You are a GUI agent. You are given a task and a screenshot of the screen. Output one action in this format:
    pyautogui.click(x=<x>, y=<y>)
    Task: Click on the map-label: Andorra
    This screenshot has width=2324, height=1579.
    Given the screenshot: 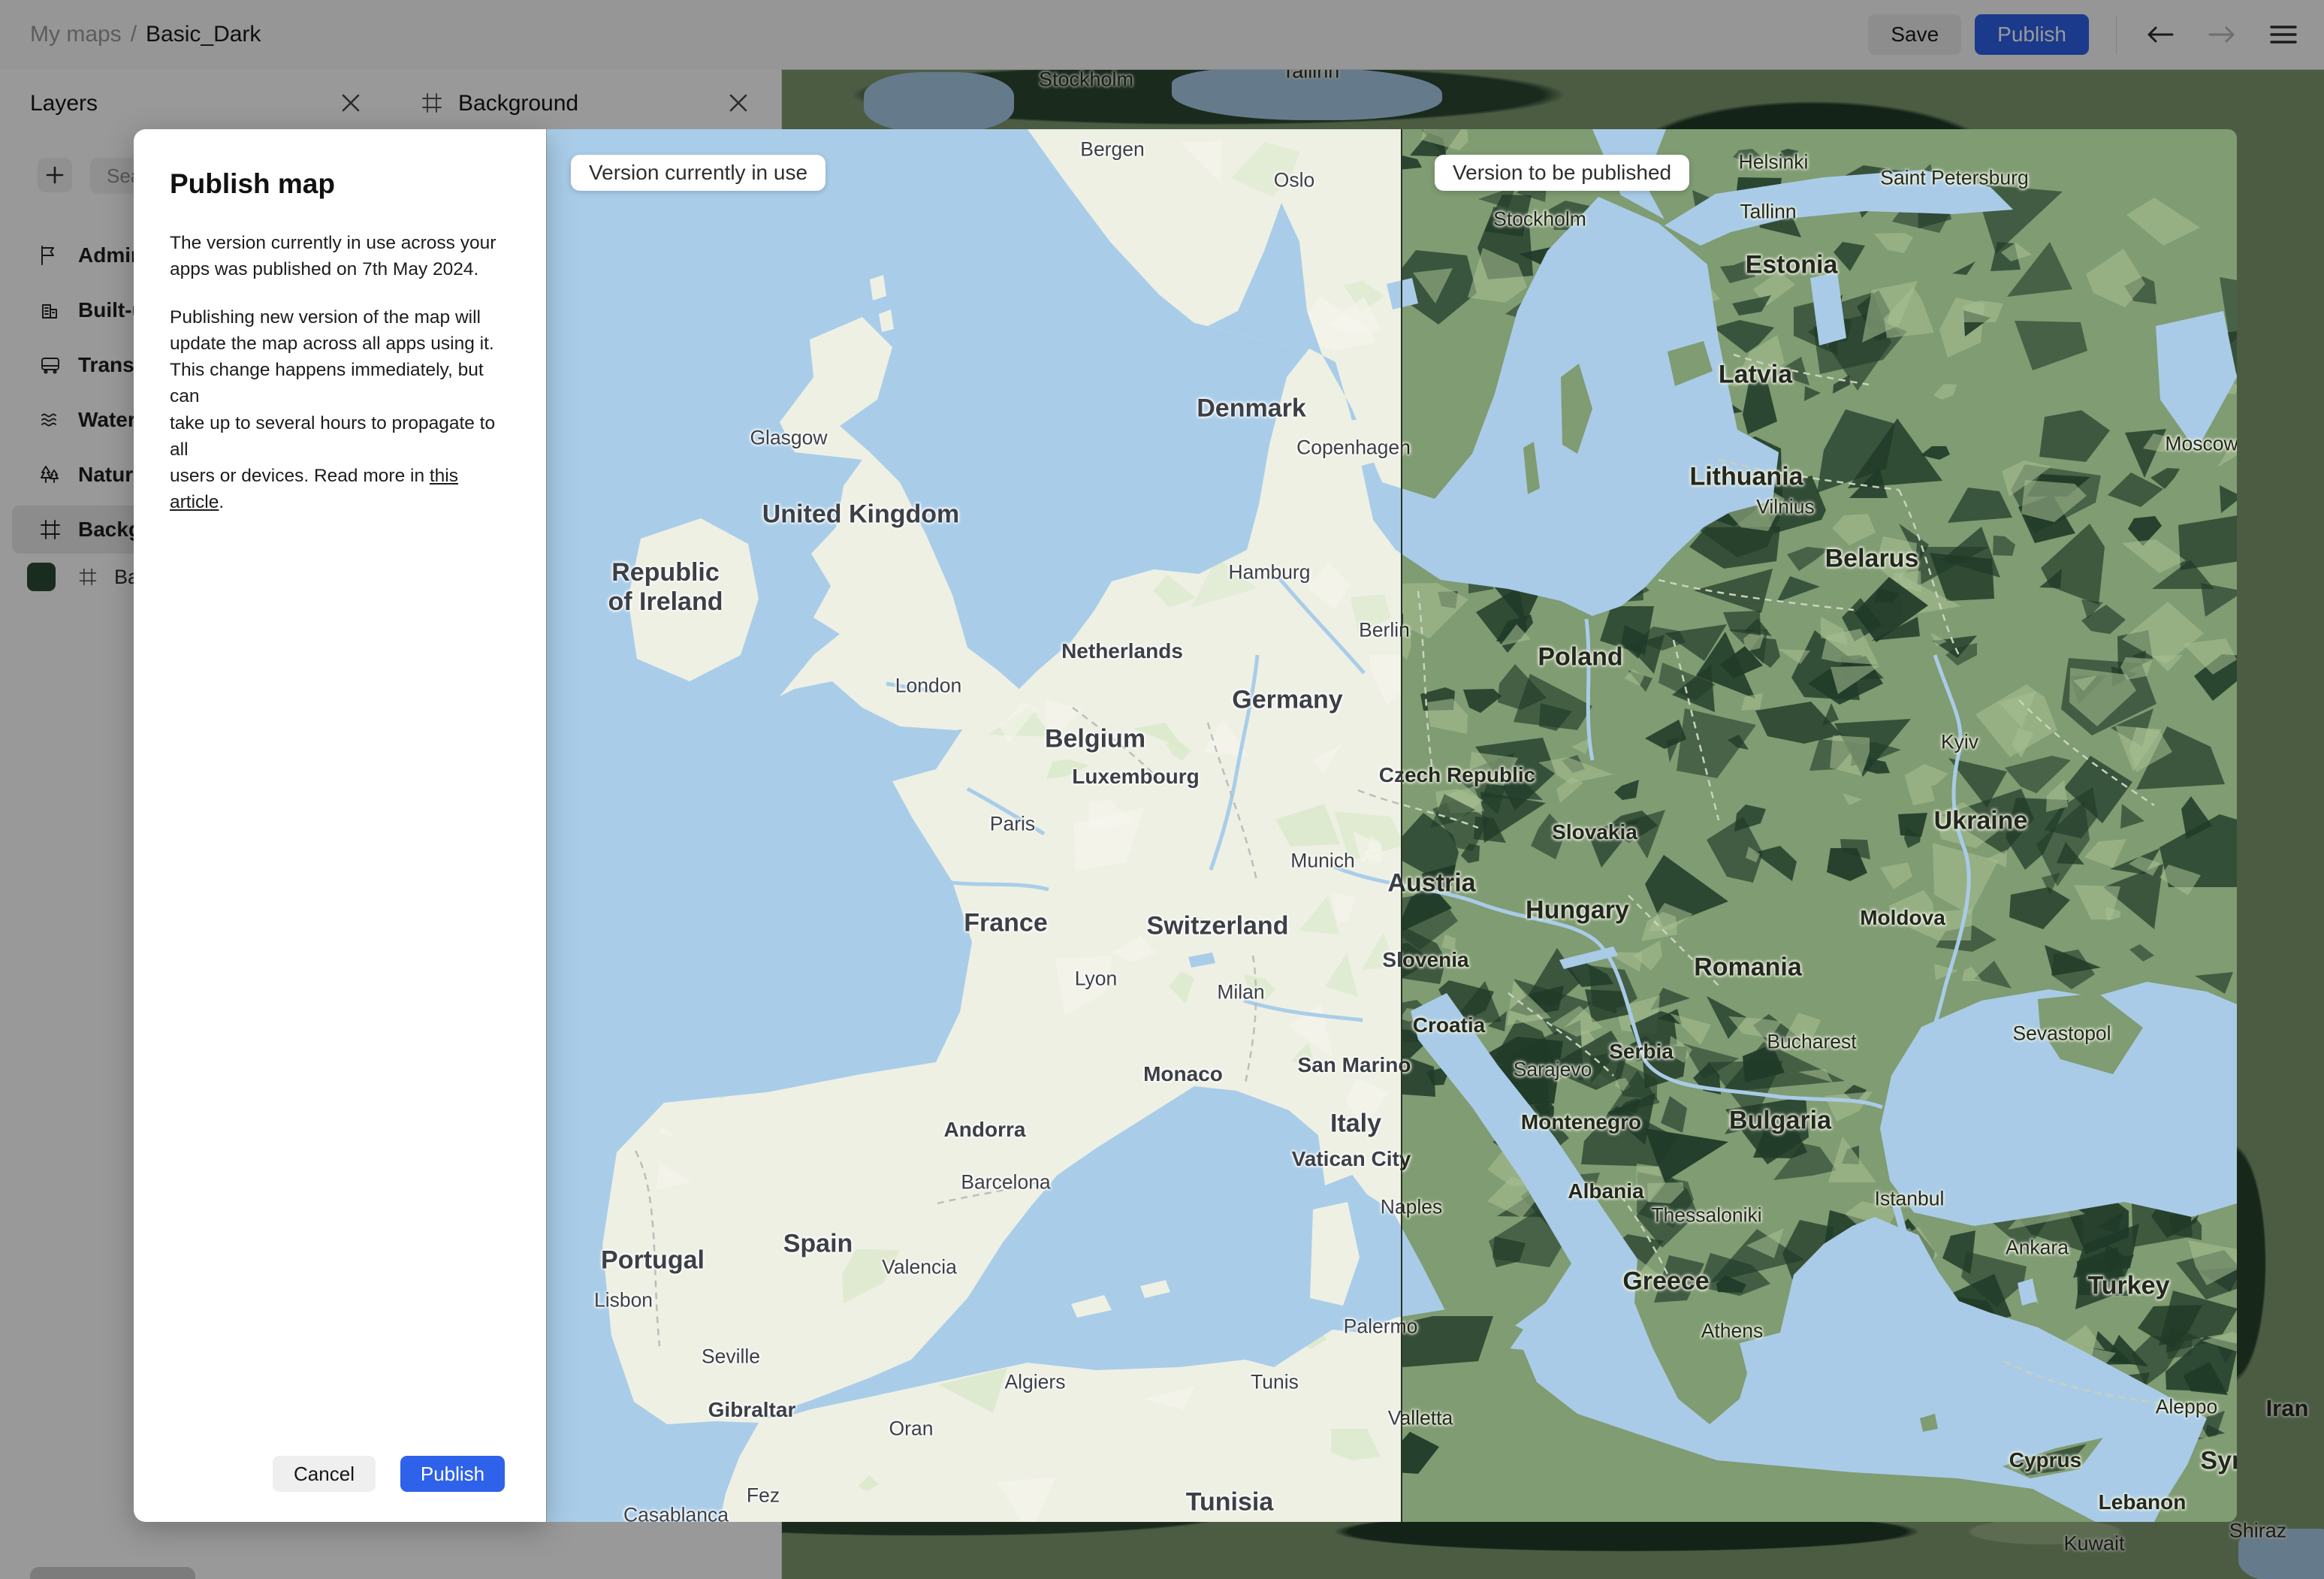 What is the action you would take?
    pyautogui.click(x=984, y=1130)
    